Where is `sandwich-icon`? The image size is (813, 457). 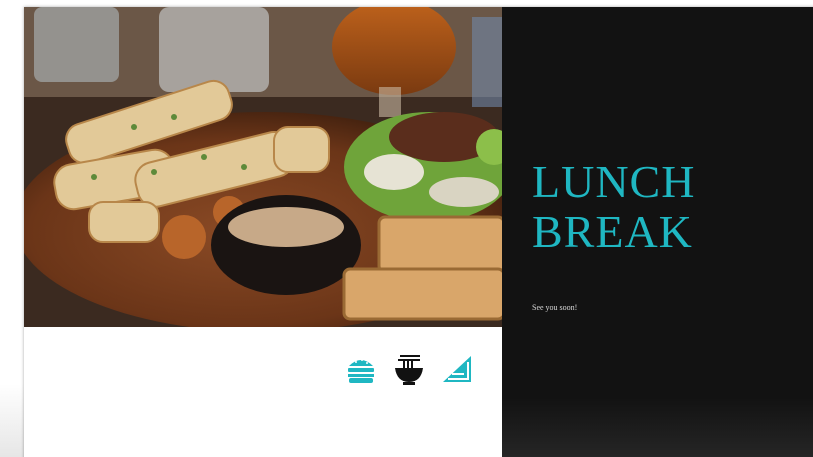 sandwich-icon is located at coordinates (457, 369).